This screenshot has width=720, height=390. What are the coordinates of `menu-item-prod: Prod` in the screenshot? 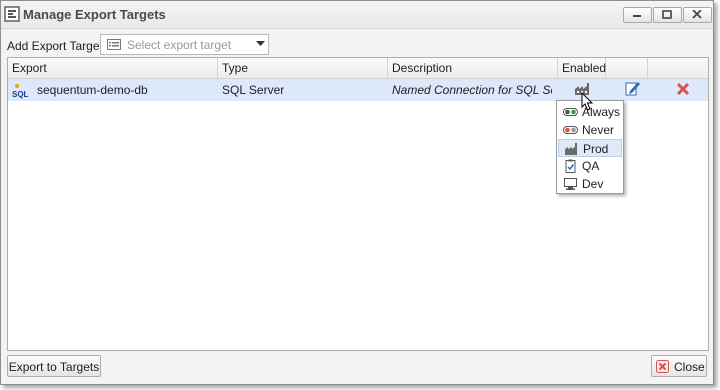 It's located at (590, 148).